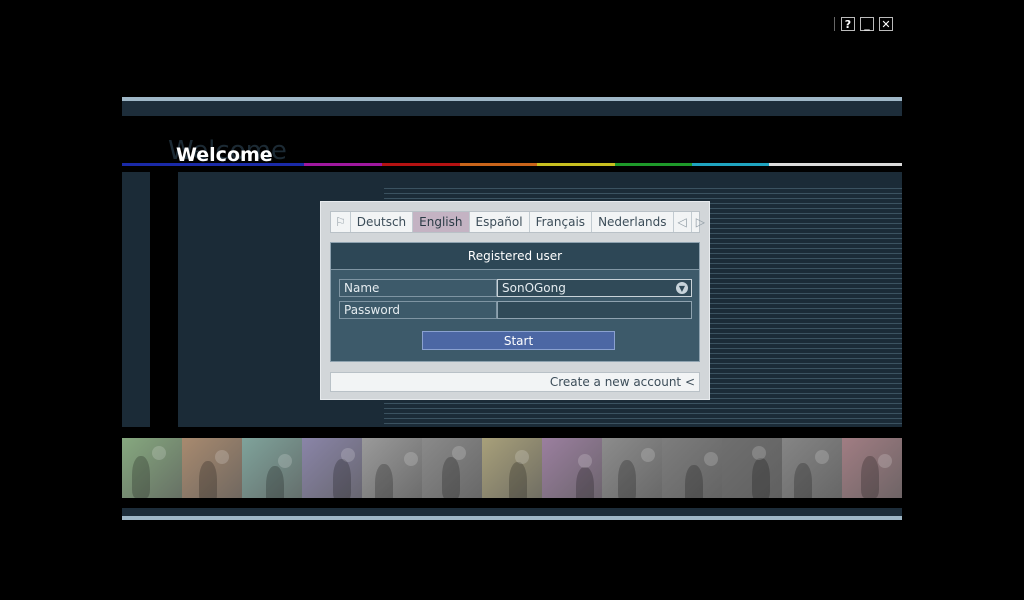 The height and width of the screenshot is (600, 1024). I want to click on photo-strip, so click(512, 468).